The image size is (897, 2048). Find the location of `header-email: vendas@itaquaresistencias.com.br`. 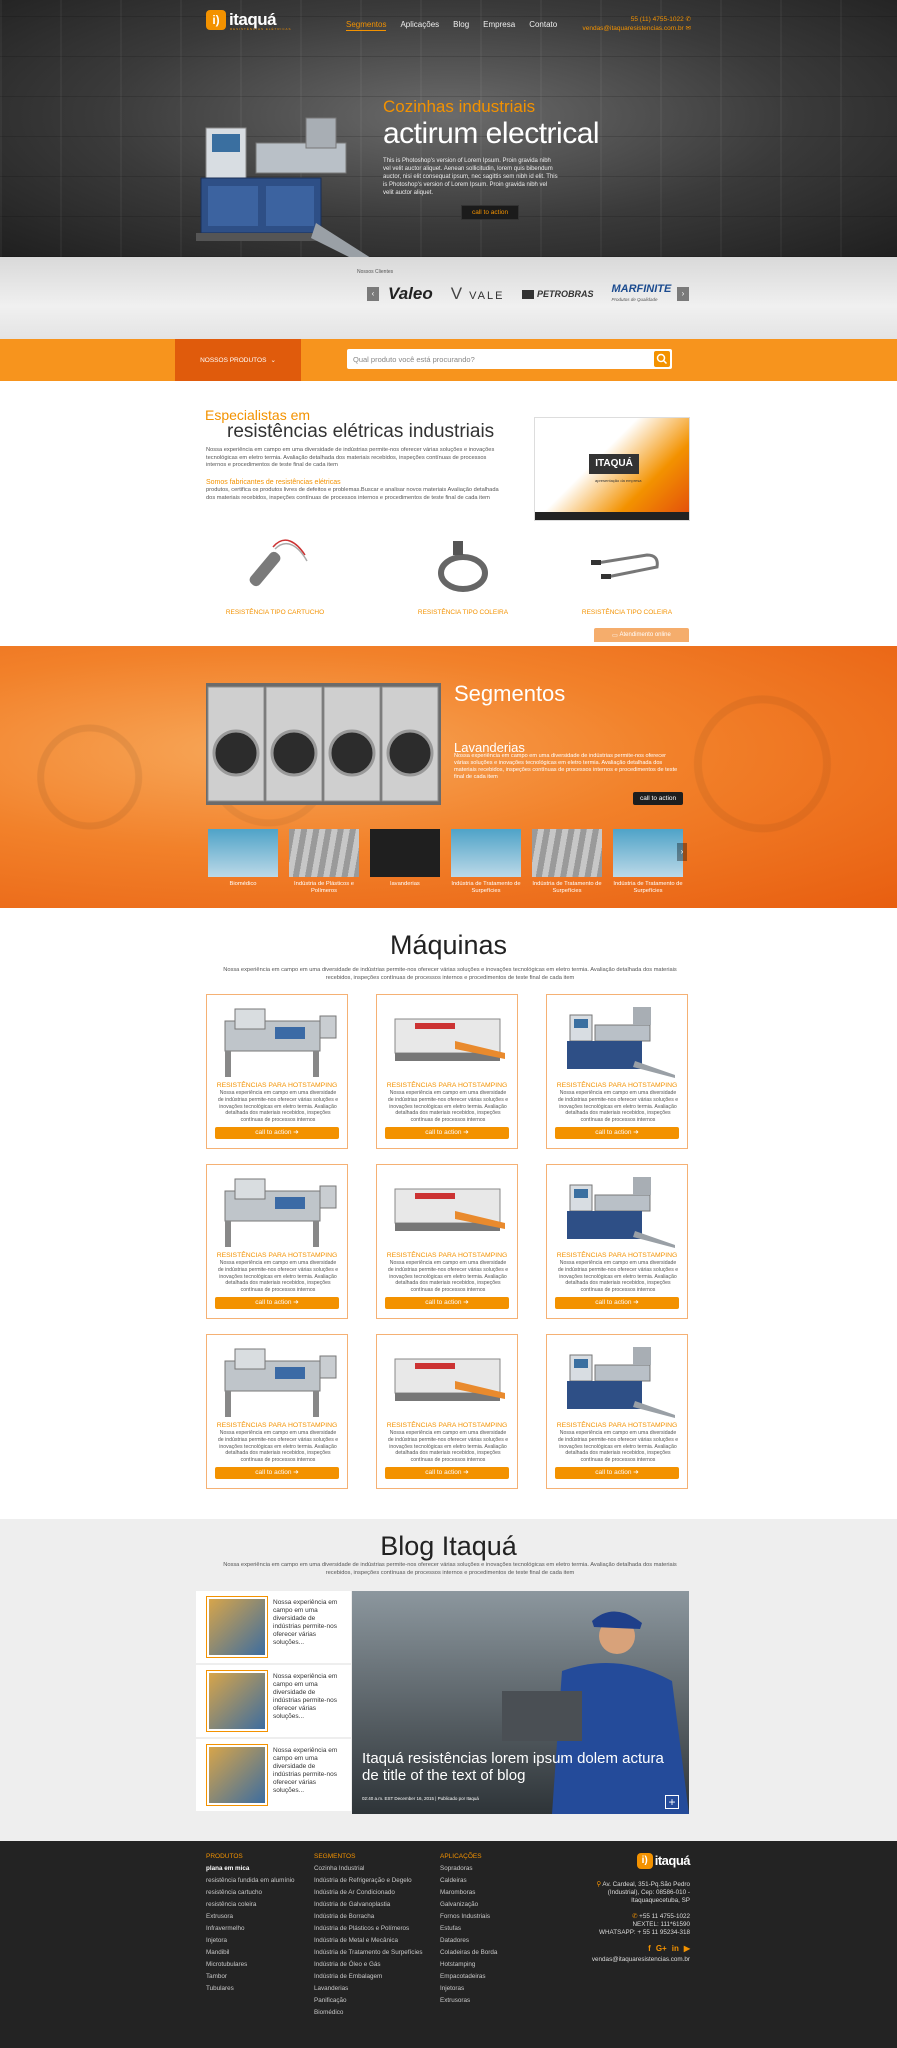

header-email: vendas@itaquaresistencias.com.br is located at coordinates (632, 28).